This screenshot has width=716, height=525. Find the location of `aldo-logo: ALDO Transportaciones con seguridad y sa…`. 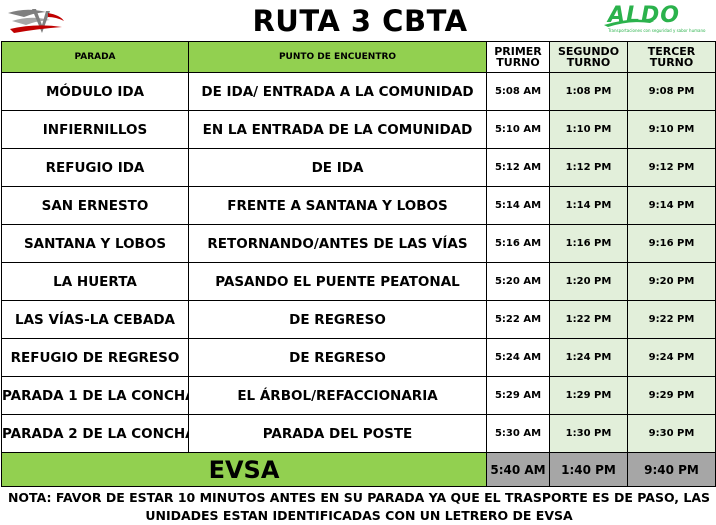

aldo-logo: ALDO Transportaciones con seguridad y sa… is located at coordinates (655, 21).